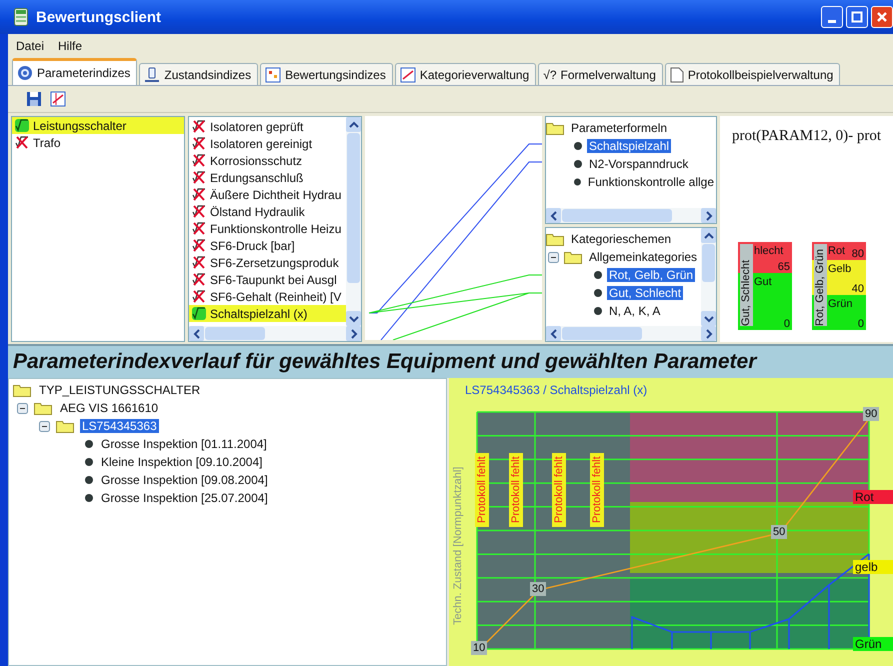 The image size is (893, 666). What do you see at coordinates (645, 293) in the screenshot?
I see `tree-item: Gut, Schlecht` at bounding box center [645, 293].